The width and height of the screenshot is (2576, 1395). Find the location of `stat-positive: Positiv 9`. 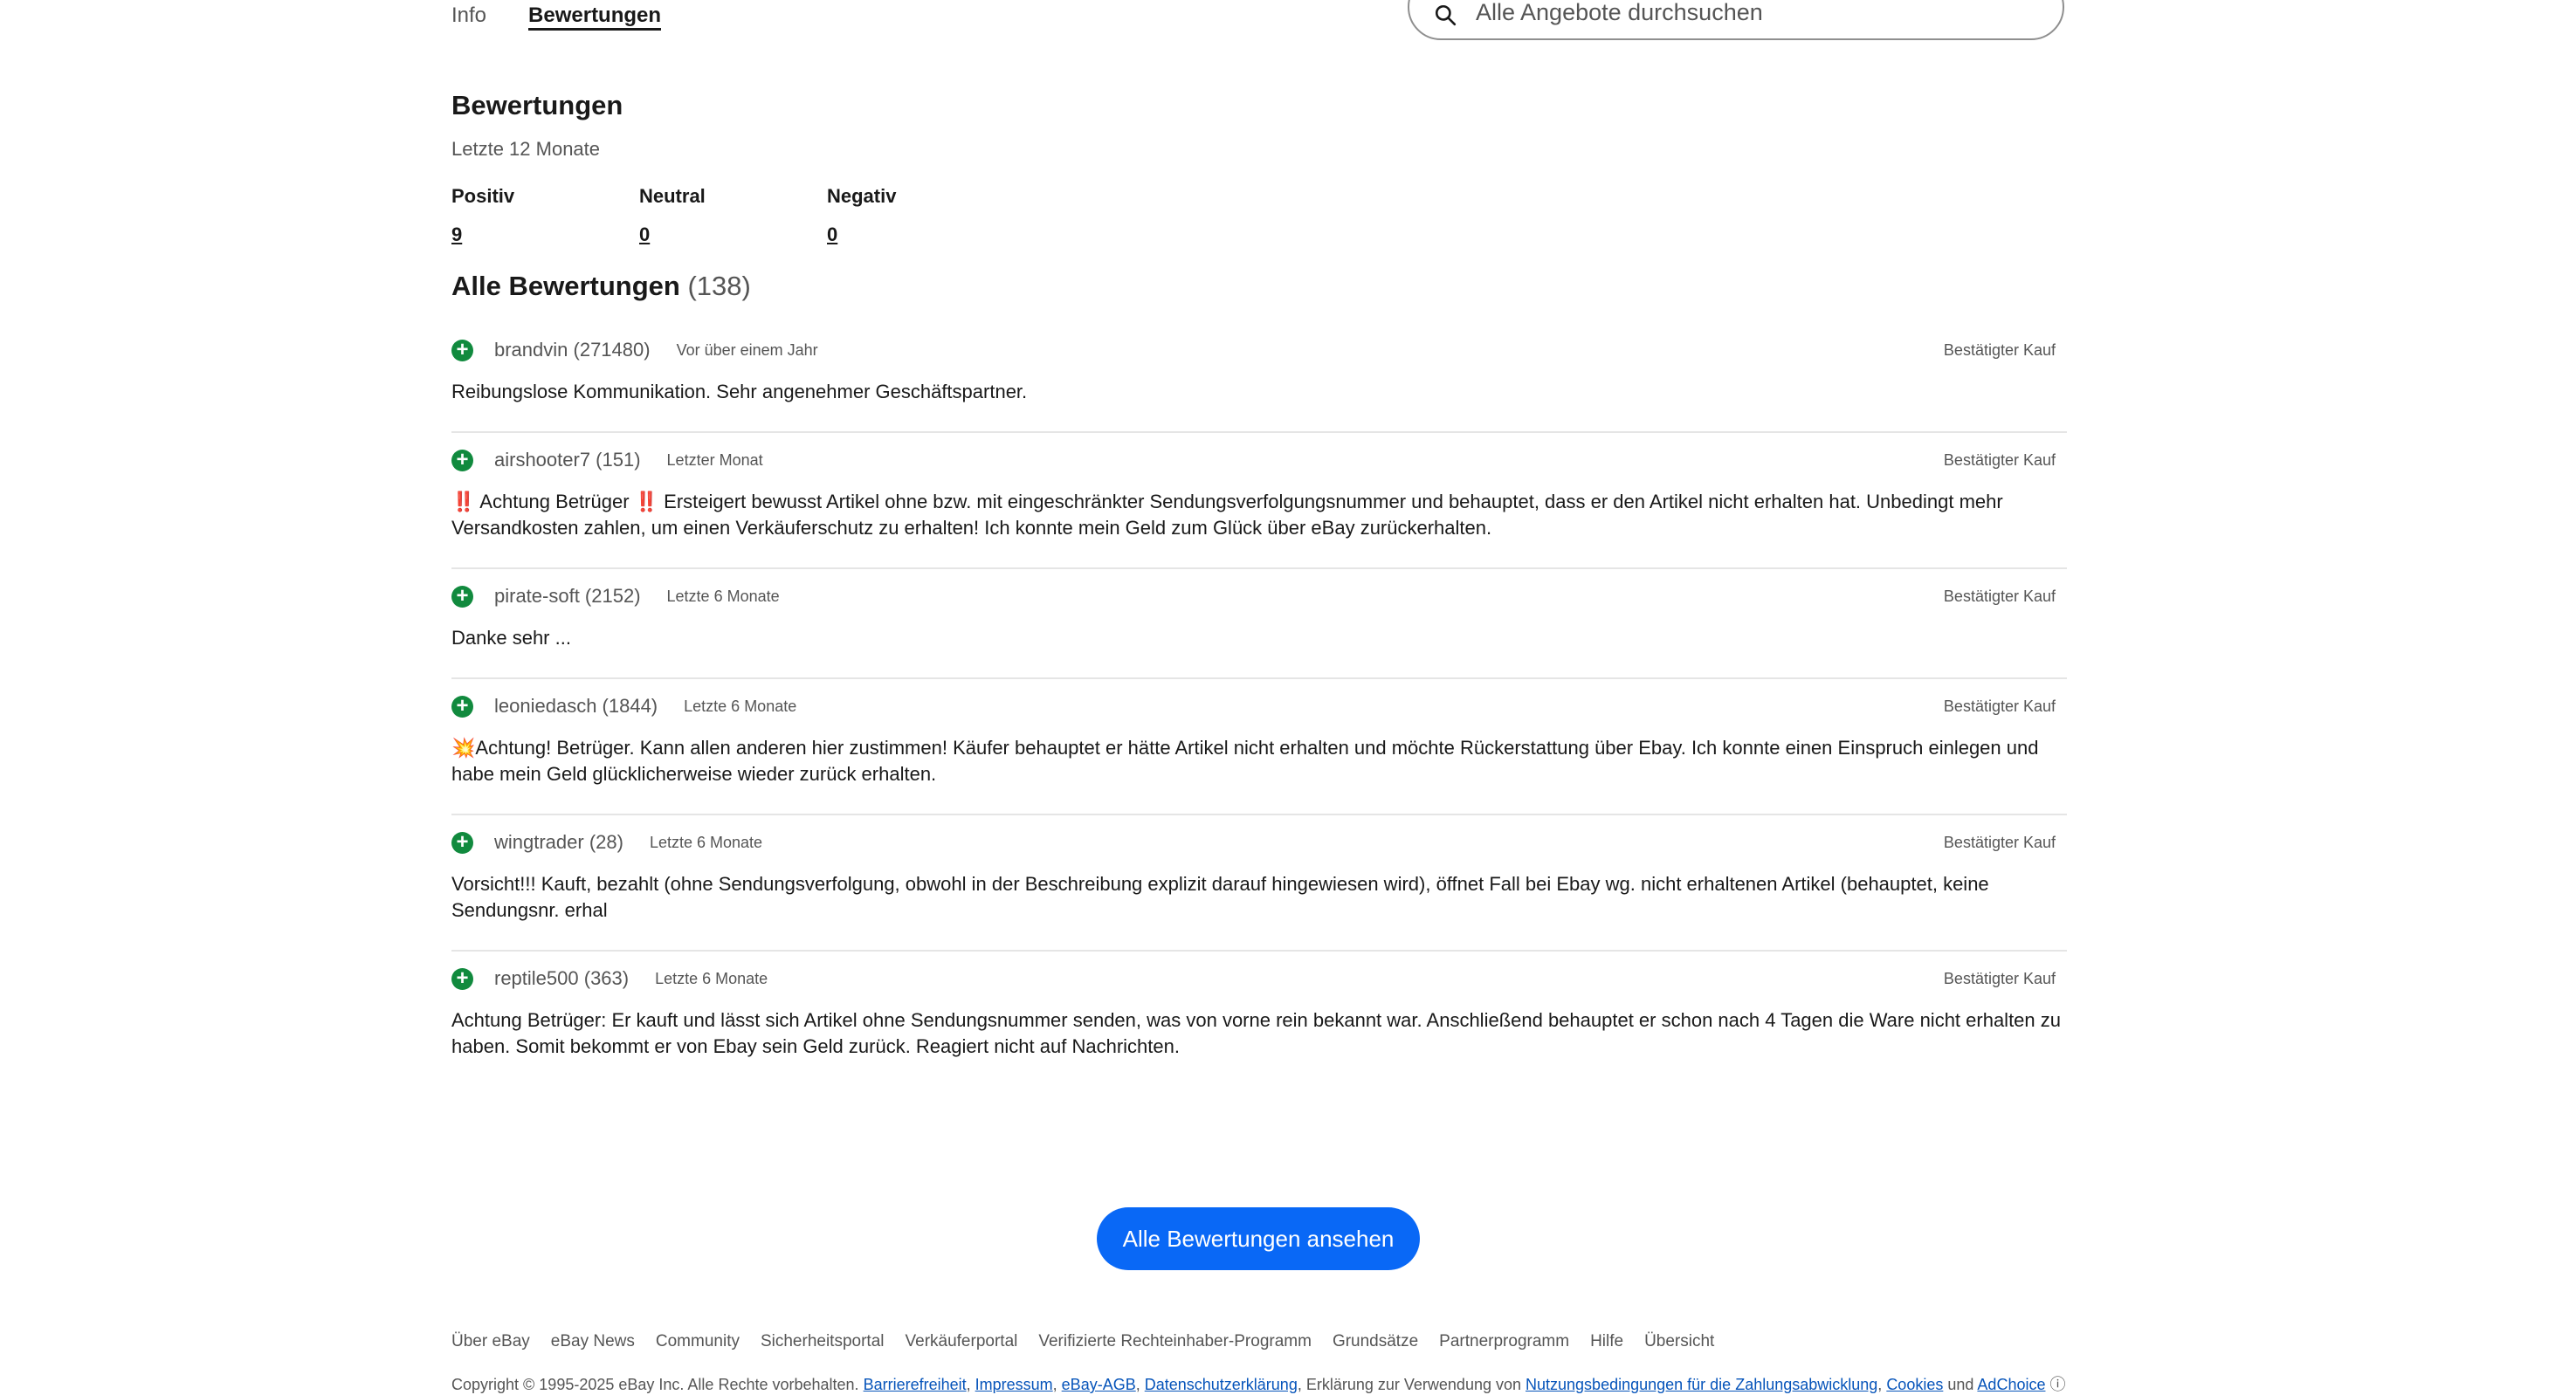

stat-positive: Positiv 9 is located at coordinates (545, 215).